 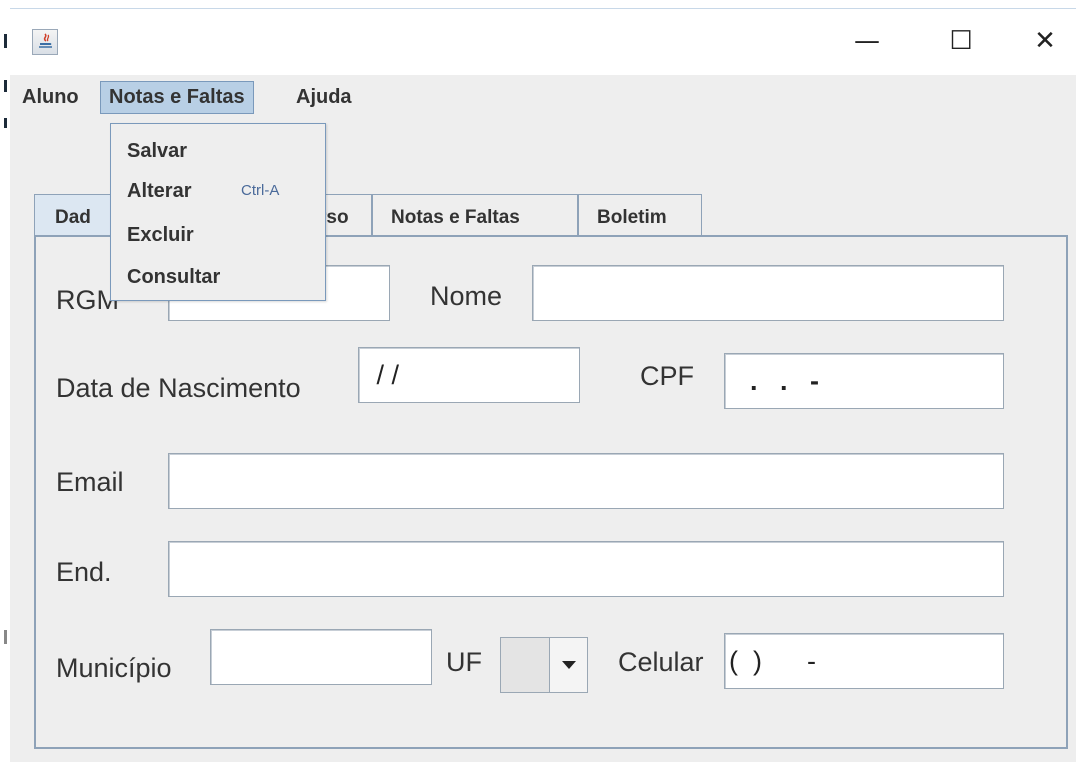 I want to click on menu-item-alterar: Alterar, so click(x=159, y=191).